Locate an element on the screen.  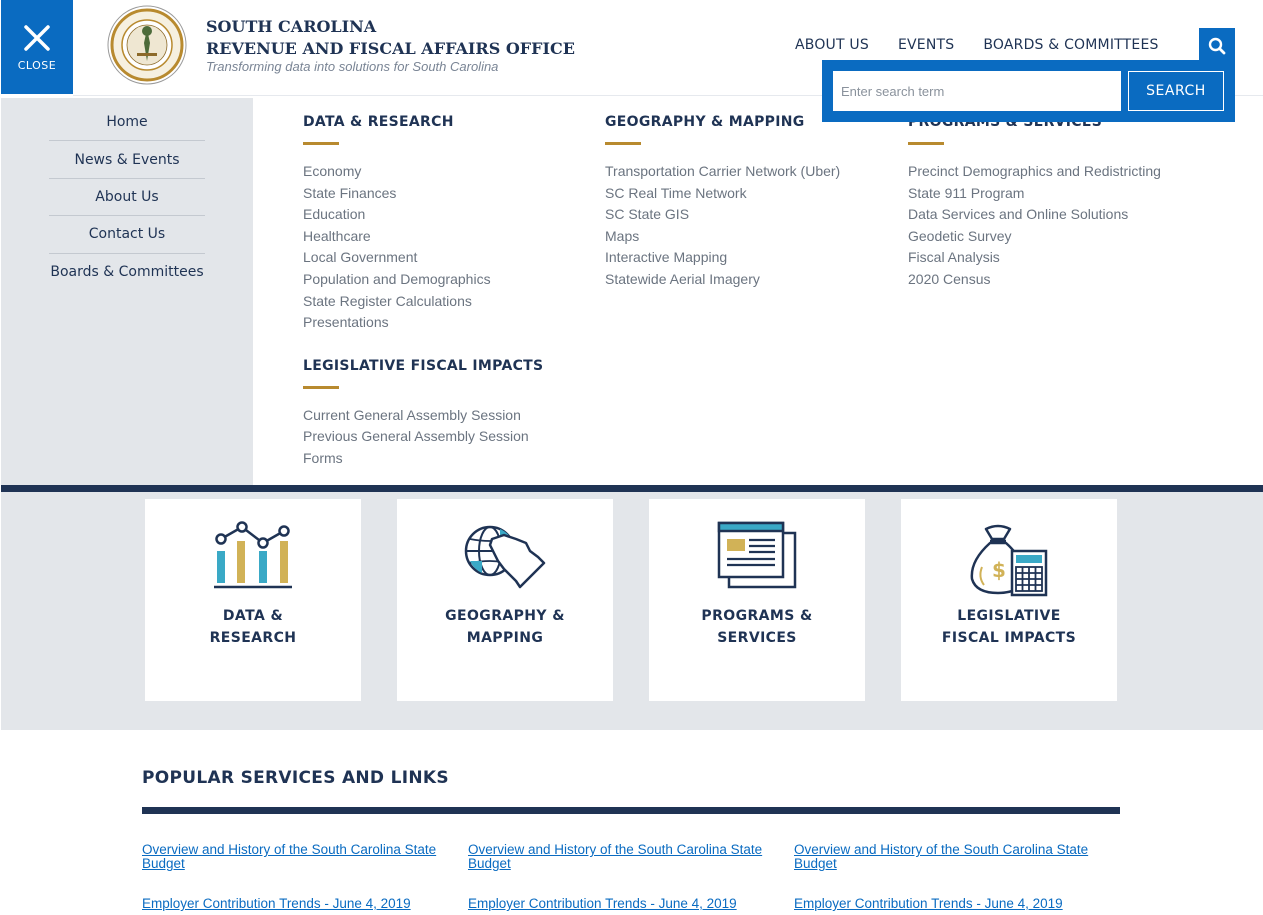
card-title-line: DATA & is located at coordinates (253, 616).